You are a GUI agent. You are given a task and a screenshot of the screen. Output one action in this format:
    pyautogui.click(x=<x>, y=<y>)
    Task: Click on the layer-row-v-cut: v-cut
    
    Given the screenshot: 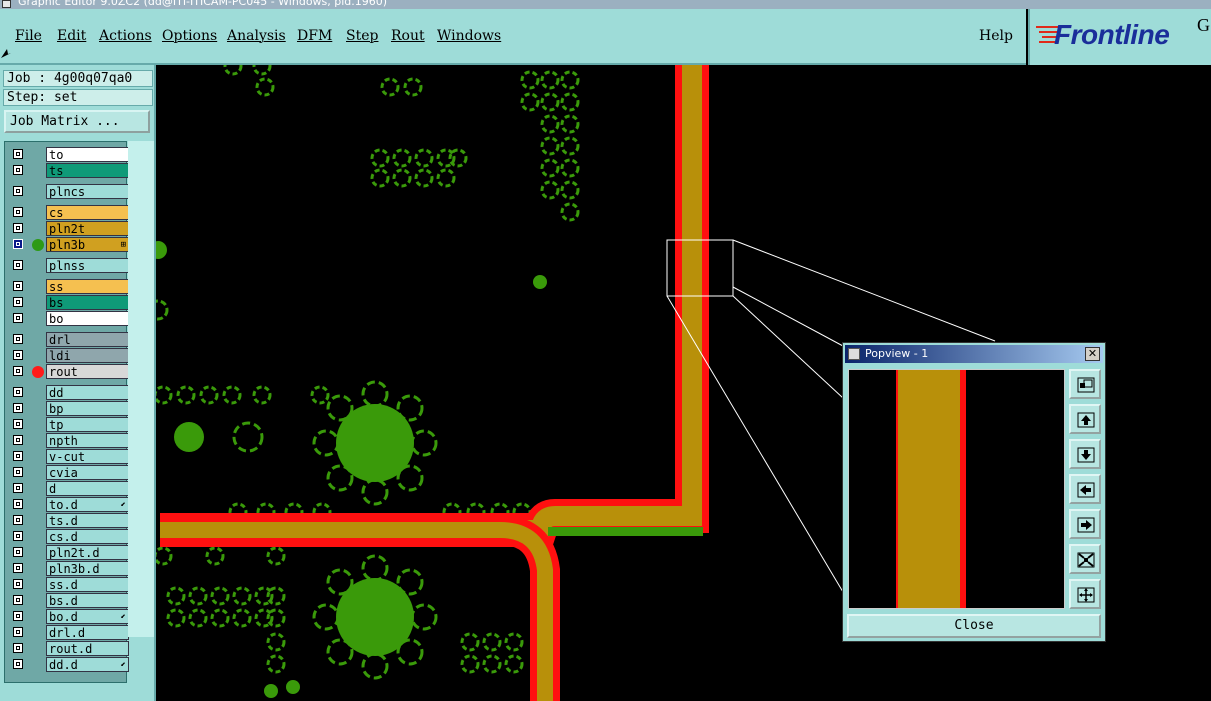 What is the action you would take?
    pyautogui.click(x=70, y=456)
    